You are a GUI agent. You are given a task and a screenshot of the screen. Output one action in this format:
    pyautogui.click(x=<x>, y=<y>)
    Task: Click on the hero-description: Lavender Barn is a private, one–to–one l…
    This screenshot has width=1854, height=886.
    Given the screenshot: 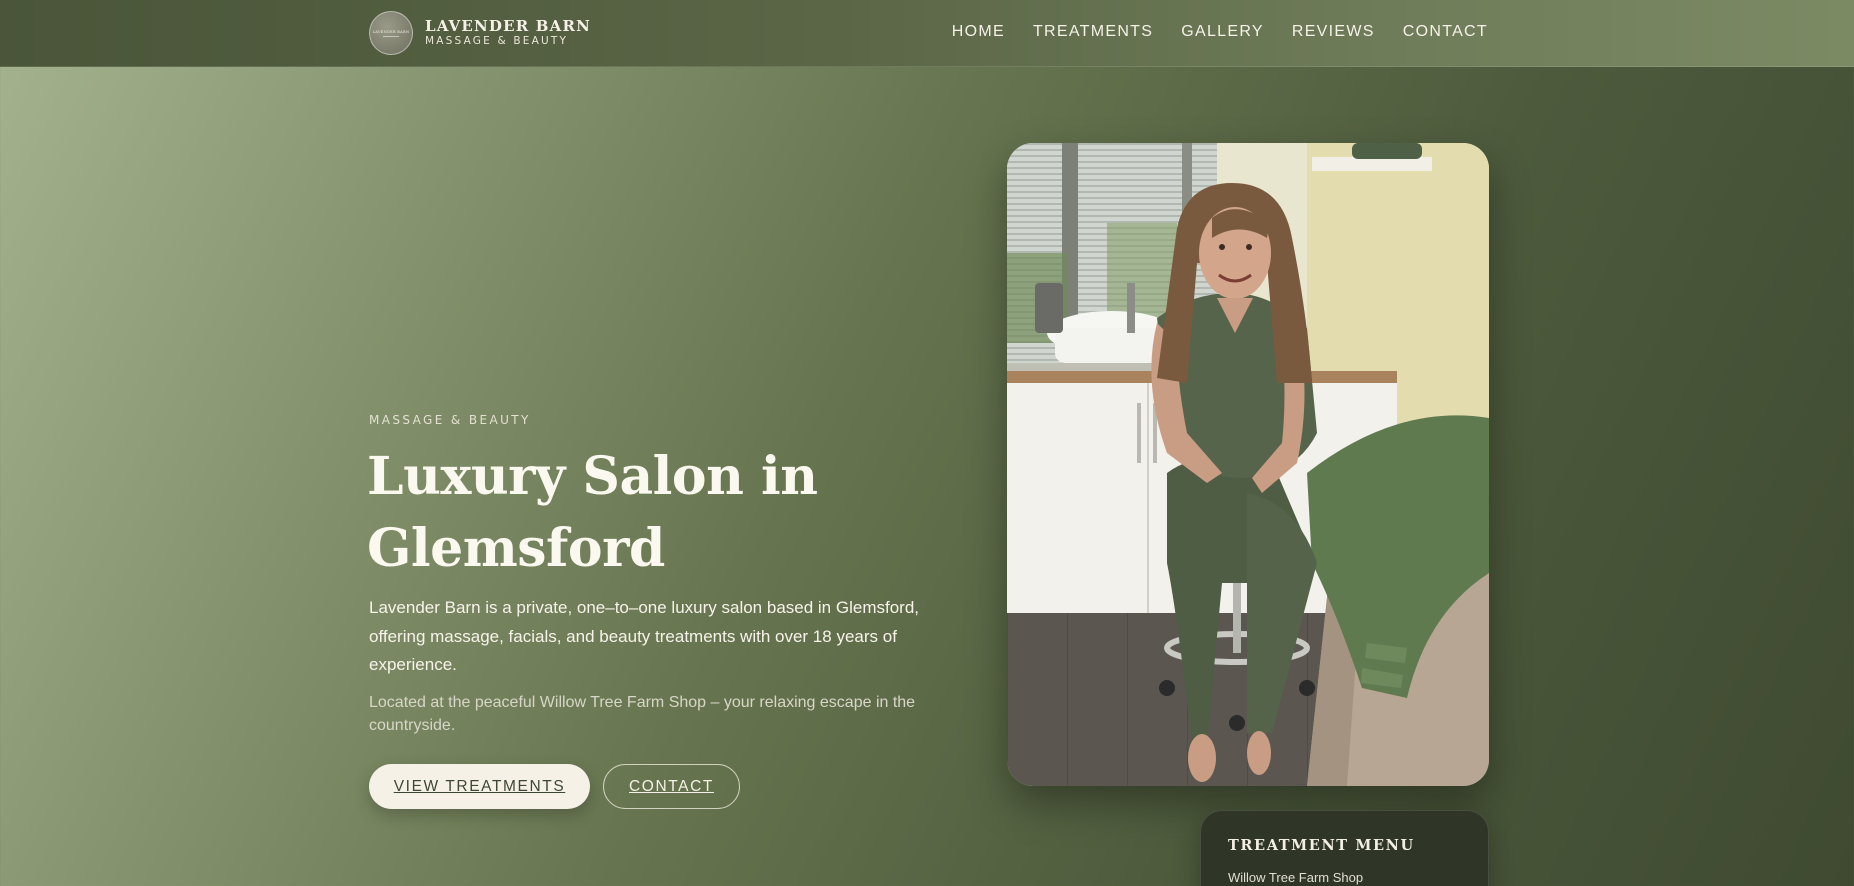 What is the action you would take?
    pyautogui.click(x=644, y=636)
    